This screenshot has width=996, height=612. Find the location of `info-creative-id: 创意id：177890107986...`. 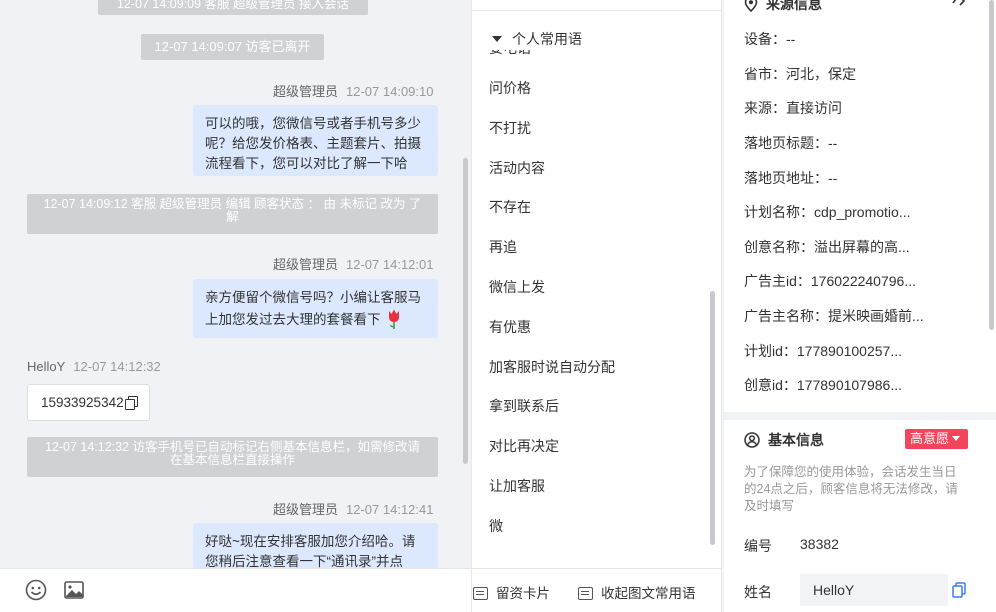

info-creative-id: 创意id：177890107986... is located at coordinates (823, 385).